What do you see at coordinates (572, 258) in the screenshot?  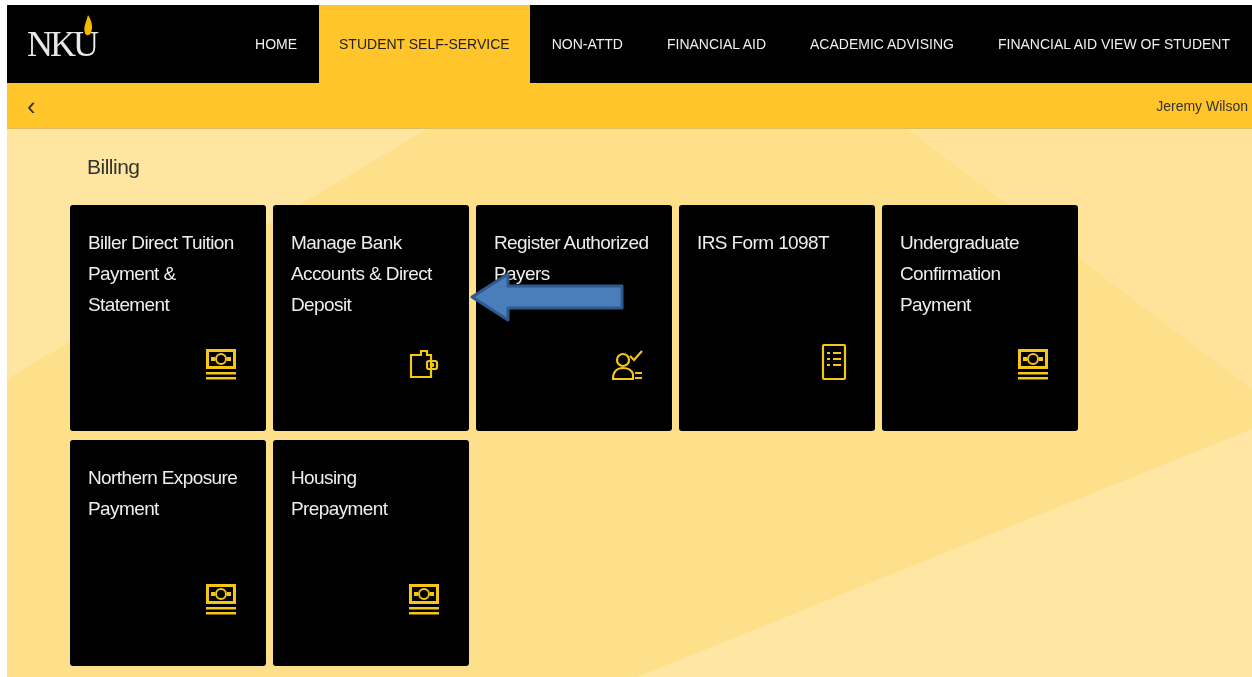 I see `tile-title: Register Authorized Payers` at bounding box center [572, 258].